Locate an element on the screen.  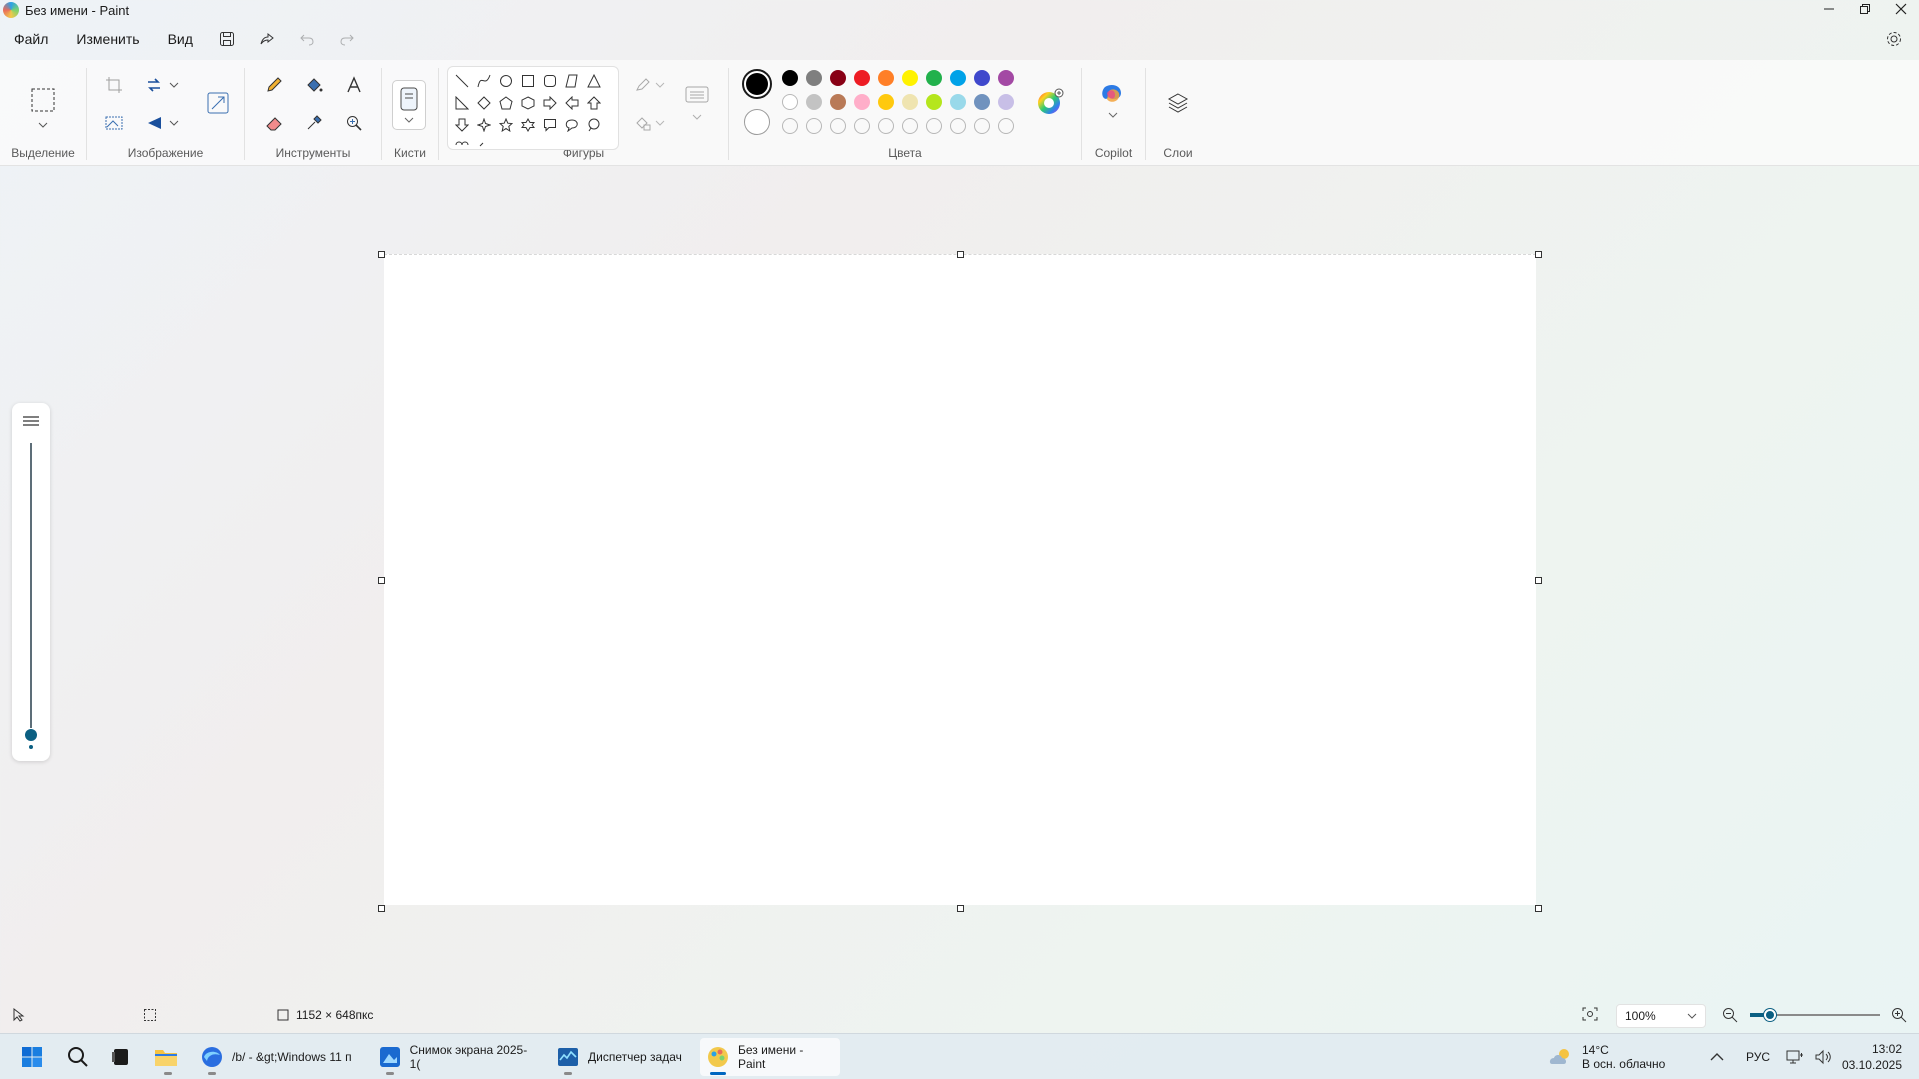
rotate-button is located at coordinates (162, 85).